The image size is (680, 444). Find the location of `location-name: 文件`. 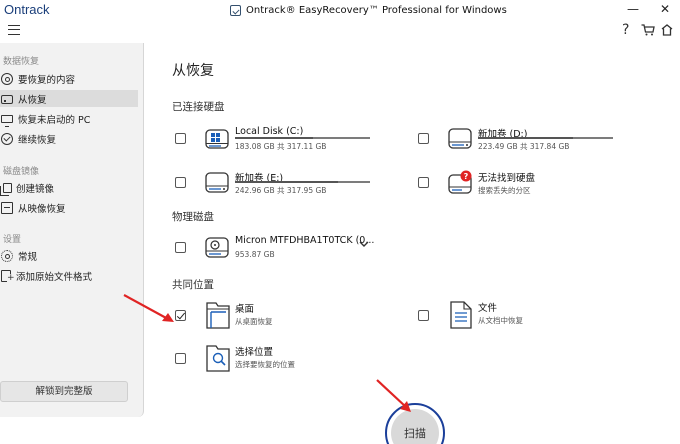

location-name: 文件 is located at coordinates (488, 308).